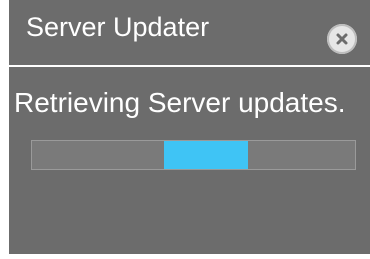 This screenshot has height=259, width=370. Describe the element at coordinates (118, 27) in the screenshot. I see `dialog-title: Server Updater` at that location.